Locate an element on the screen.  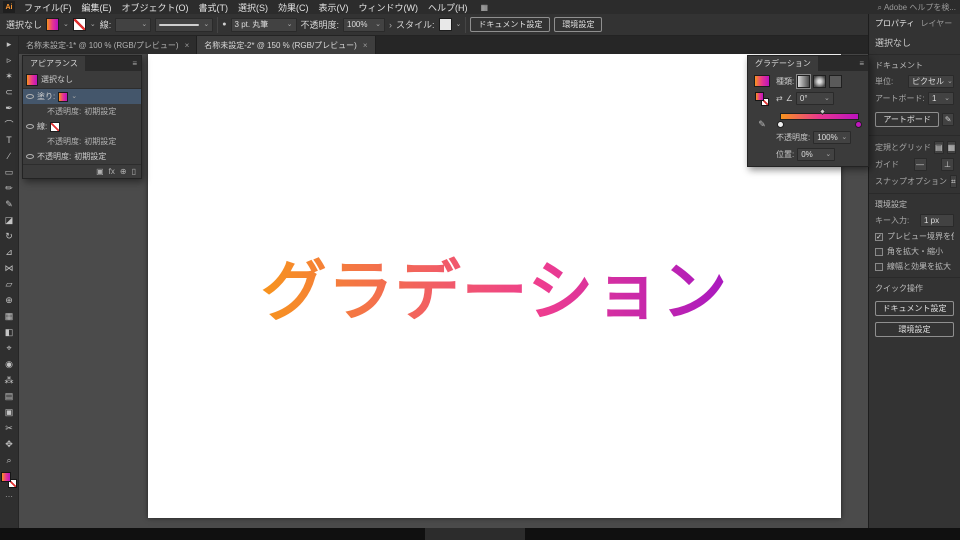
menu-item: オブジェクト(O) is located at coordinates (155, 7).